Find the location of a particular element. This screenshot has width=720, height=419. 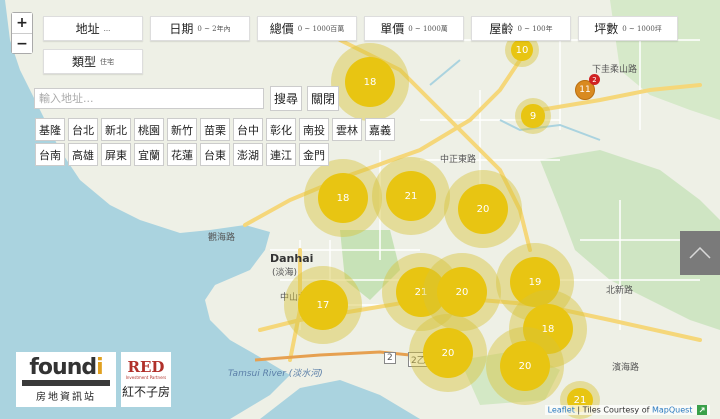

region-button: 高雄 is located at coordinates (83, 154).